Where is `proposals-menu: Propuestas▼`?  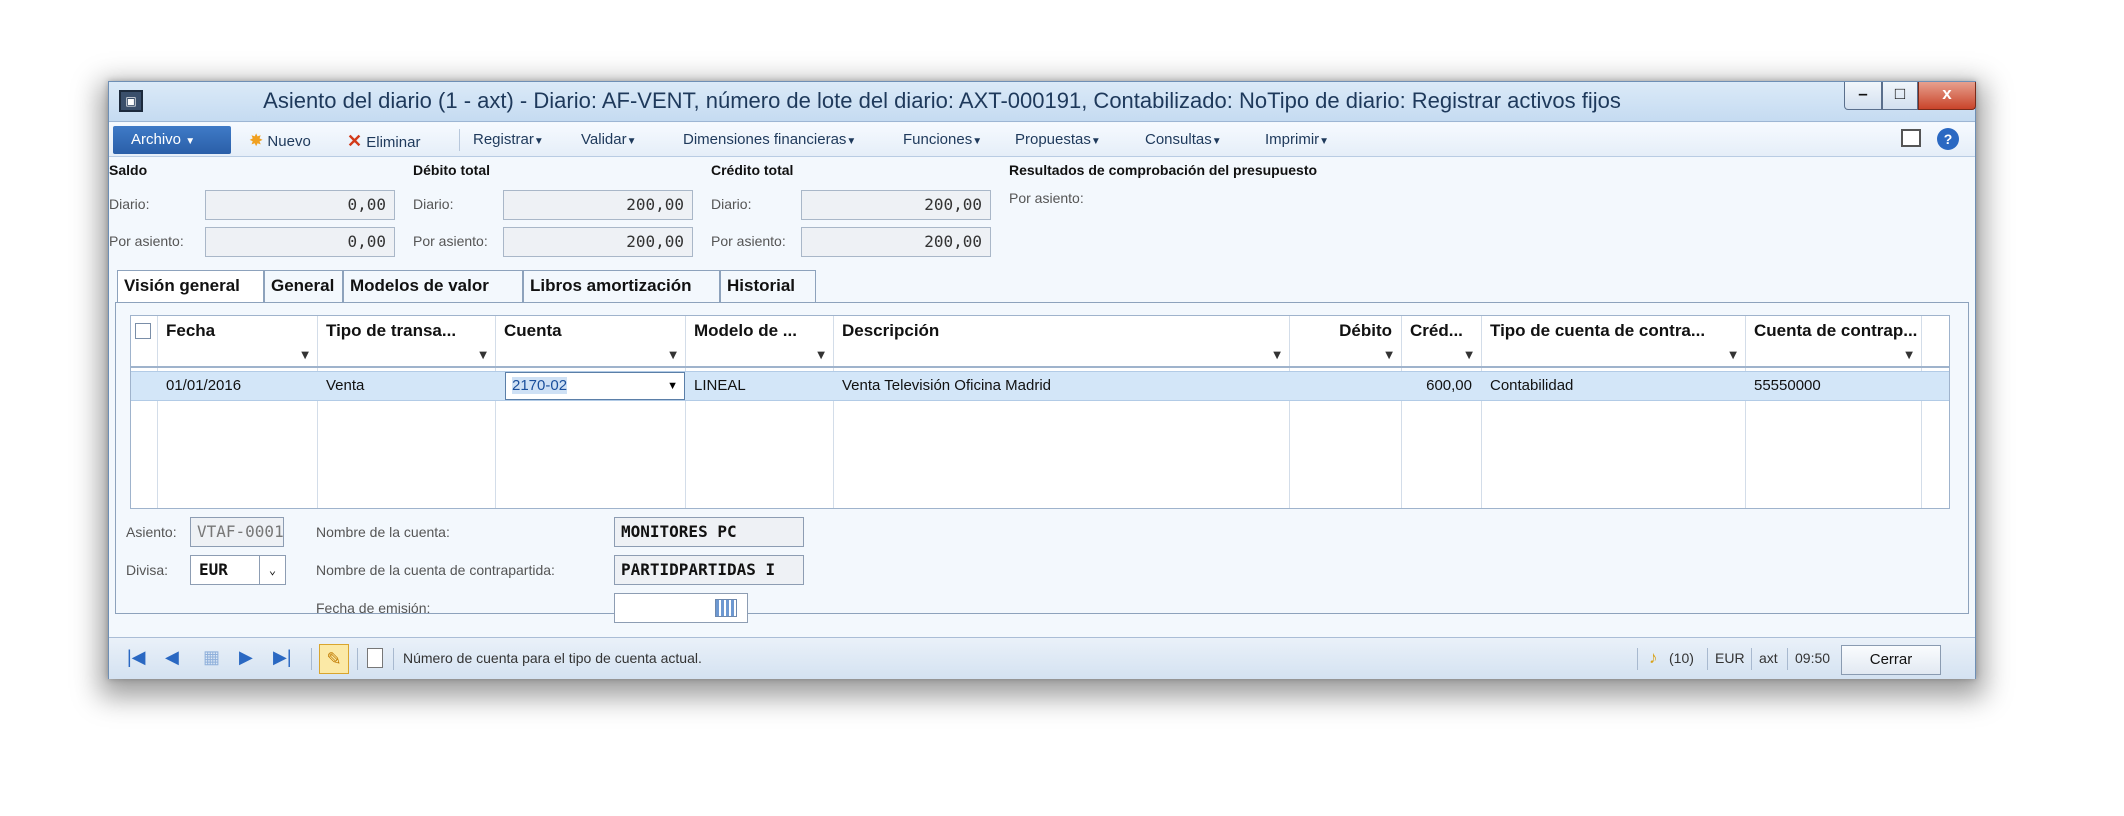 proposals-menu: Propuestas▼ is located at coordinates (1058, 139).